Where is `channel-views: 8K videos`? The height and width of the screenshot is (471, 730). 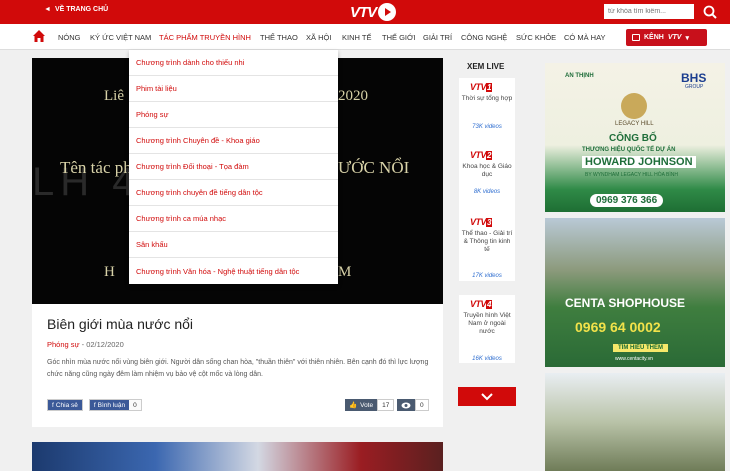 channel-views: 8K videos is located at coordinates (487, 192).